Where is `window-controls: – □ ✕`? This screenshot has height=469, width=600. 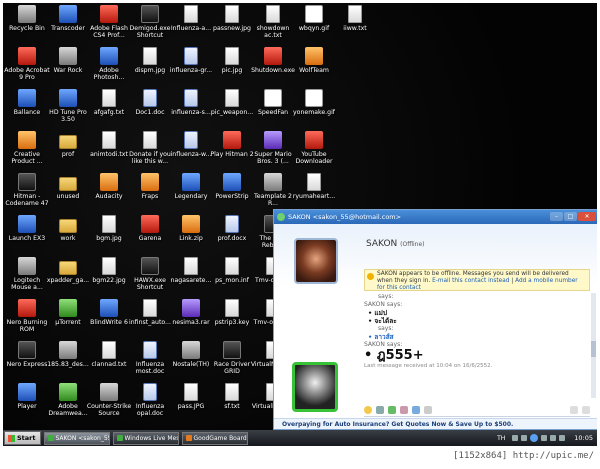
window-controls: – □ ✕ is located at coordinates (573, 216).